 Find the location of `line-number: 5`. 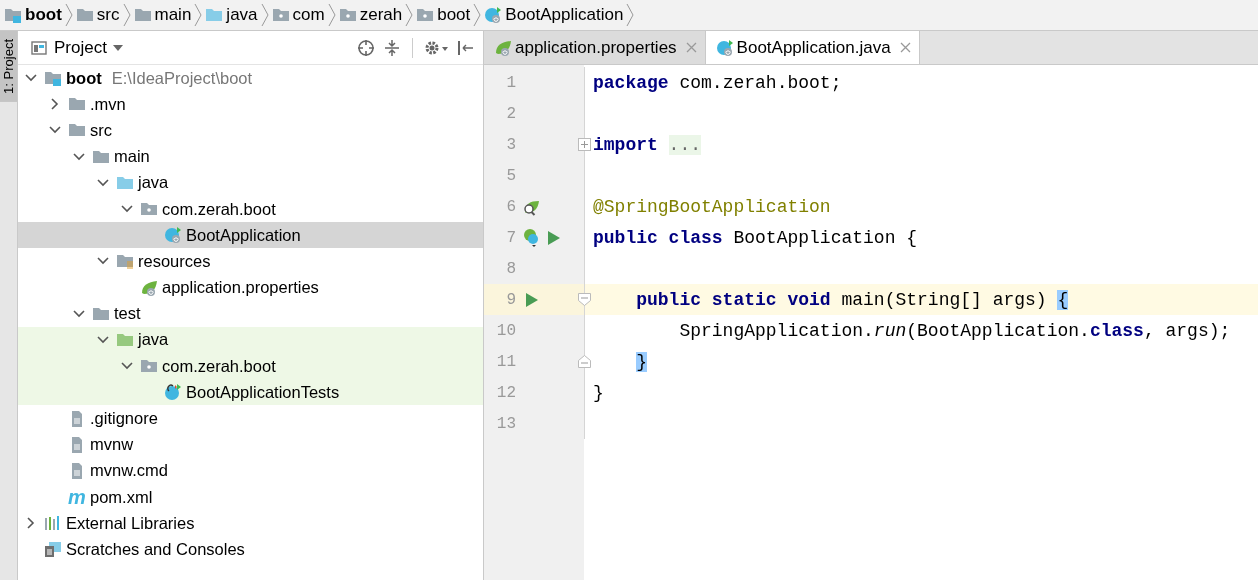

line-number: 5 is located at coordinates (511, 175).